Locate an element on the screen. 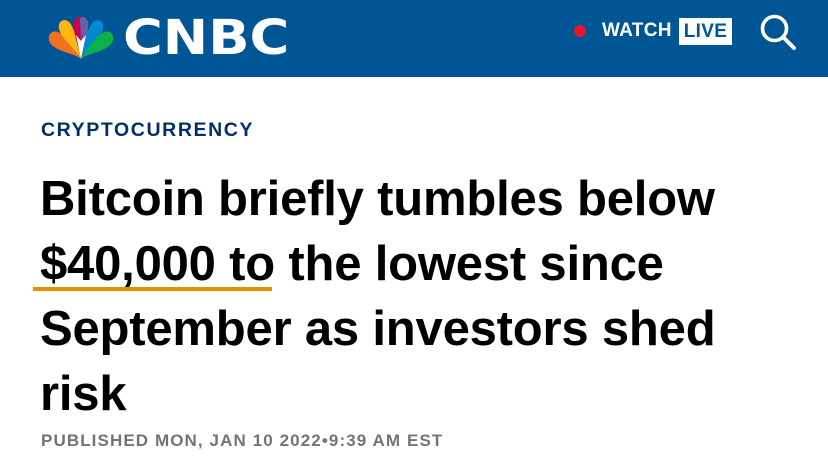  headline-line-2-rest: to the lowest since is located at coordinates (439, 264).